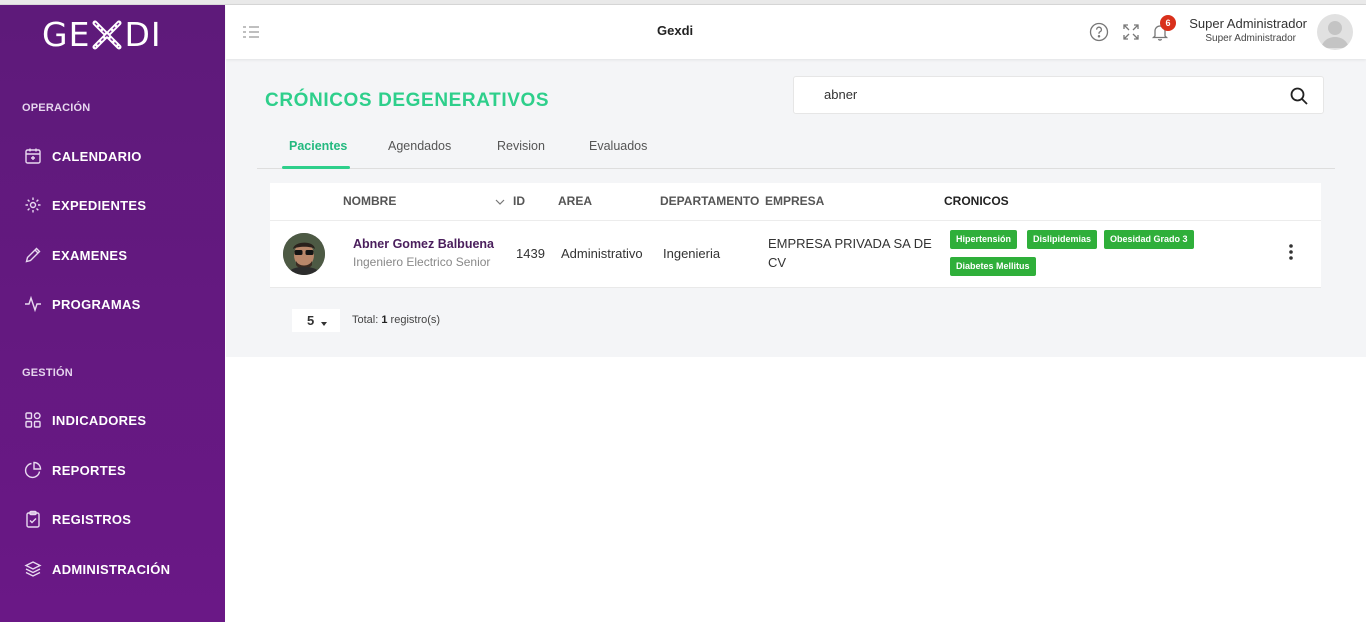 Image resolution: width=1366 pixels, height=622 pixels. What do you see at coordinates (99, 420) in the screenshot?
I see `sidebar-item-label: INDICADORES` at bounding box center [99, 420].